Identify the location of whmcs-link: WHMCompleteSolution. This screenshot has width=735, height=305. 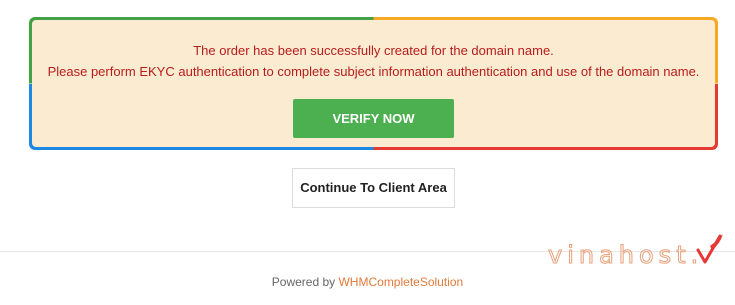
(400, 282).